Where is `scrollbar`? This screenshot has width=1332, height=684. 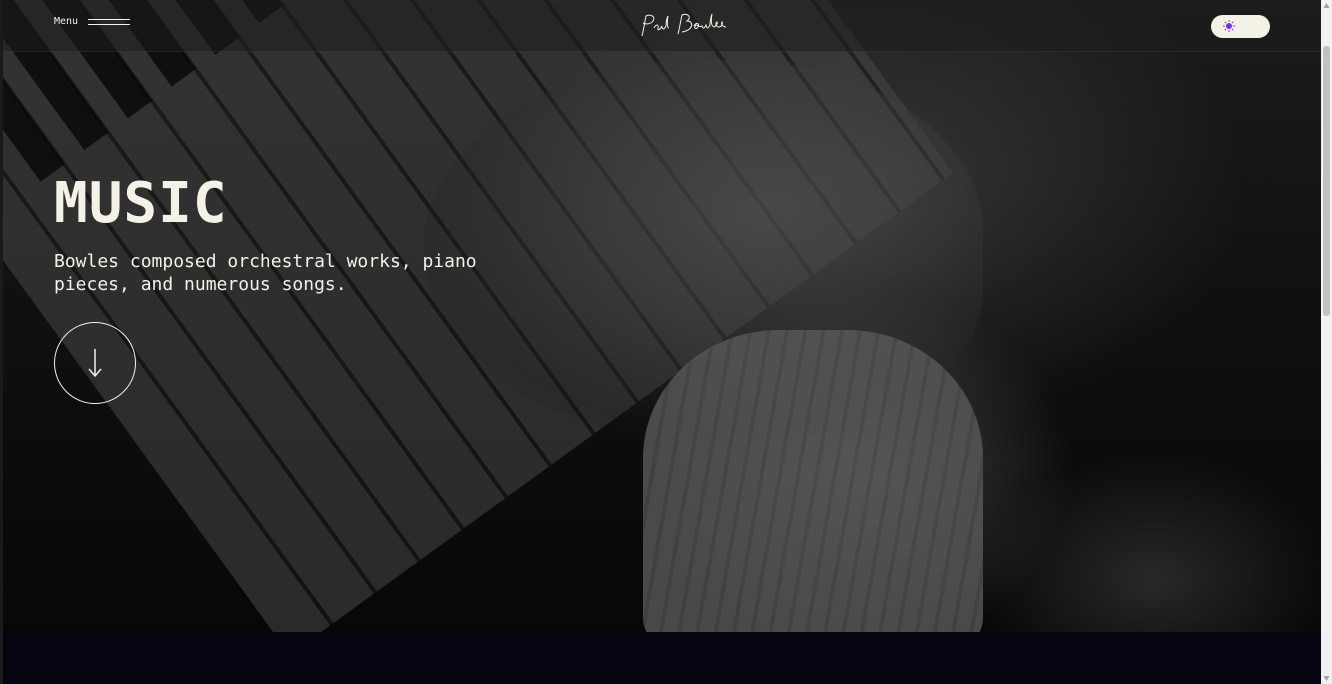 scrollbar is located at coordinates (1326, 342).